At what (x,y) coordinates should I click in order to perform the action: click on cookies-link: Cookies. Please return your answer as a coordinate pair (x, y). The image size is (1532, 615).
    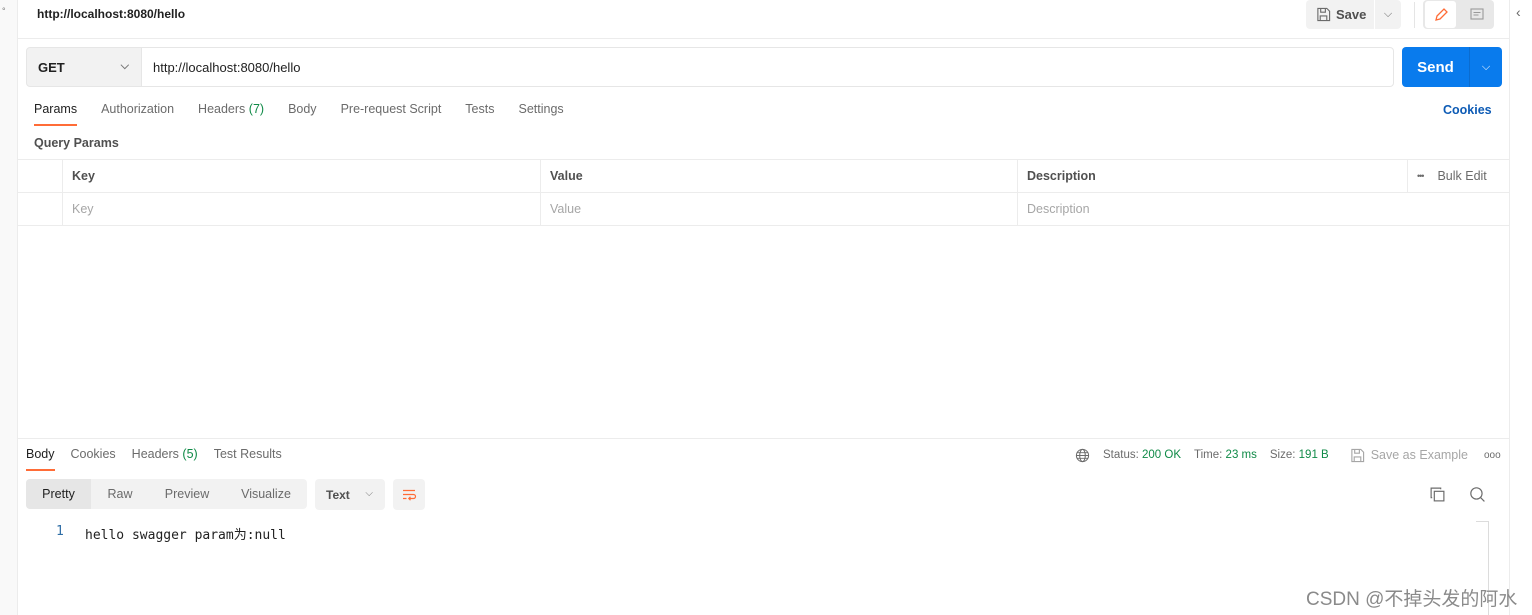
    Looking at the image, I should click on (1467, 110).